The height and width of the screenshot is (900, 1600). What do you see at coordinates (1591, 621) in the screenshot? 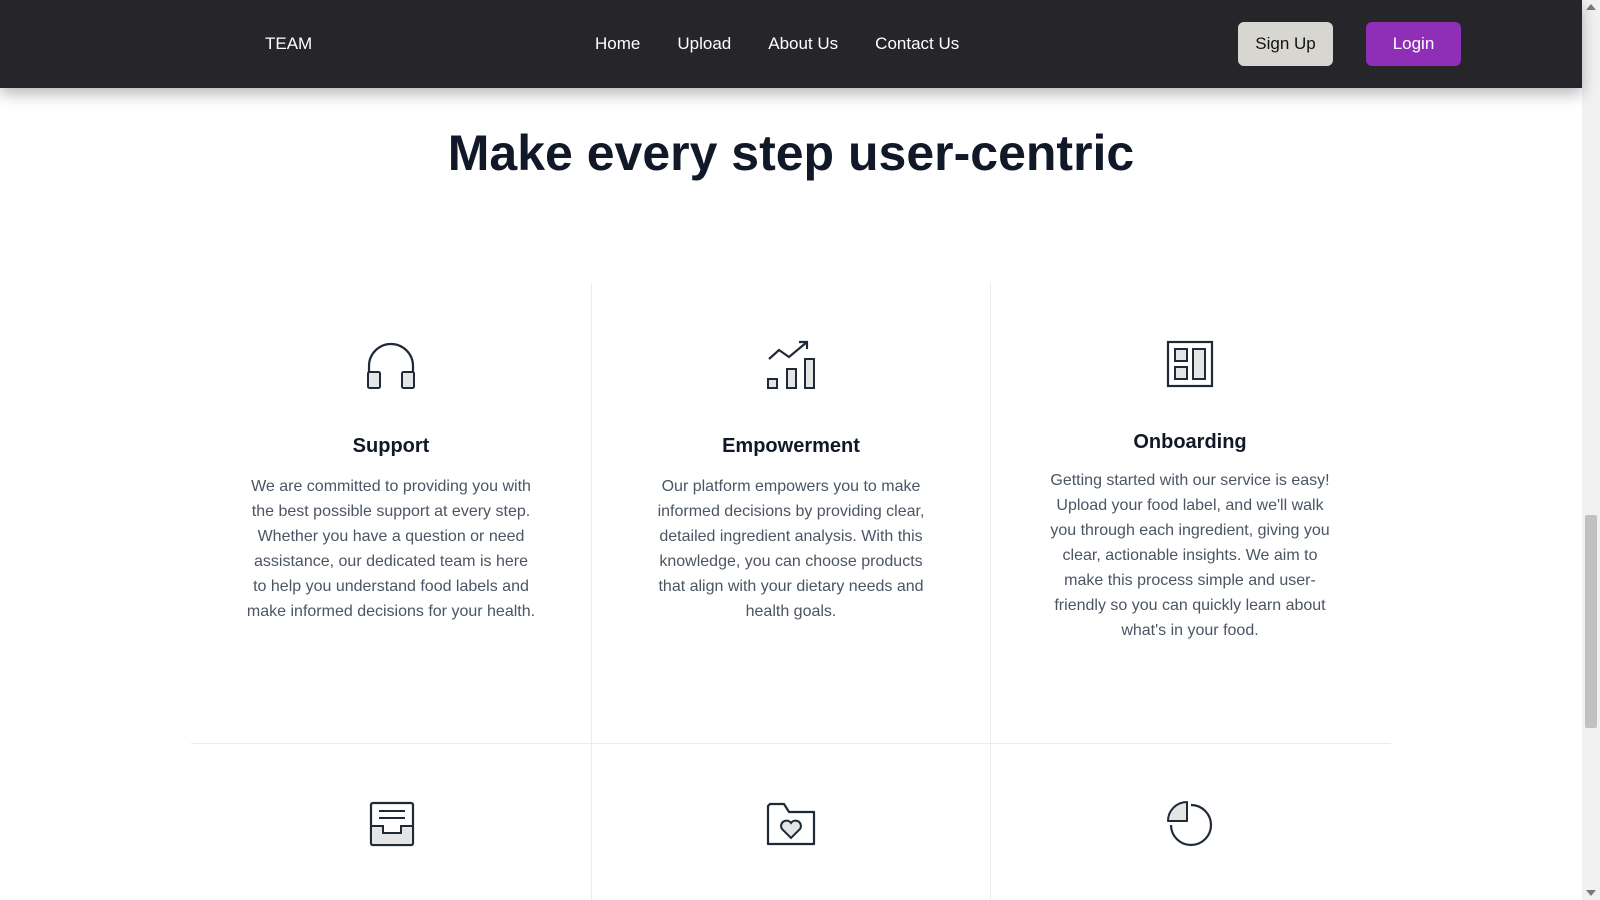
I see `scrollbar-thumb` at bounding box center [1591, 621].